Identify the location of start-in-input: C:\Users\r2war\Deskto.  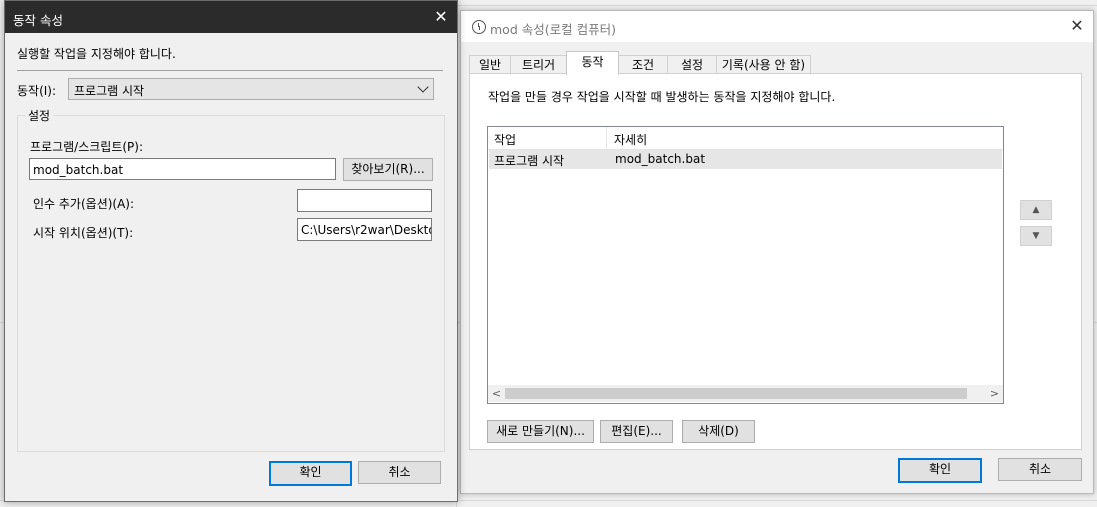
(364, 229).